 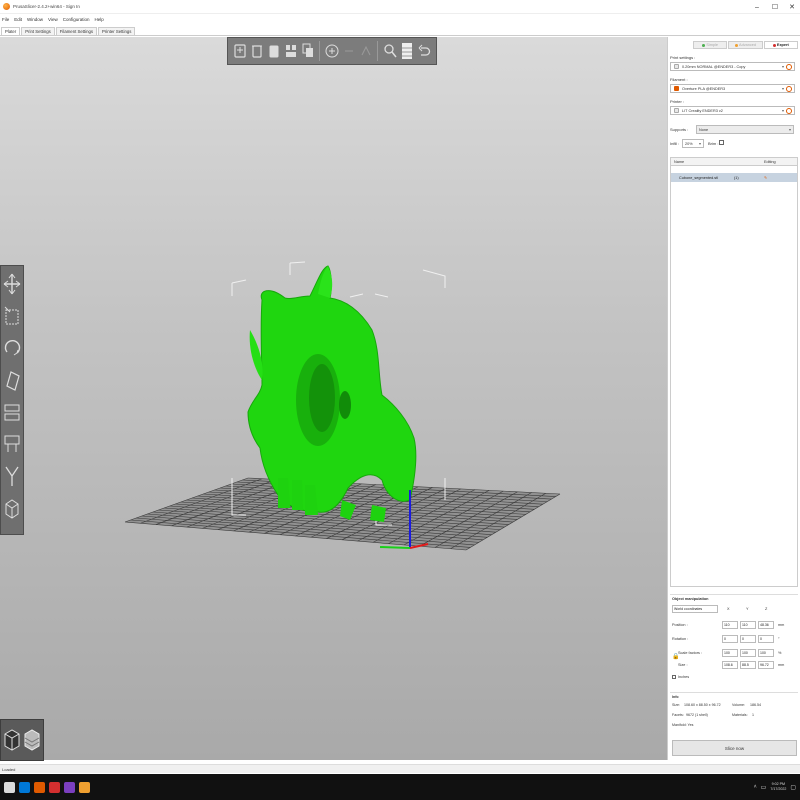 What do you see at coordinates (676, 110) in the screenshot?
I see `printer-icon` at bounding box center [676, 110].